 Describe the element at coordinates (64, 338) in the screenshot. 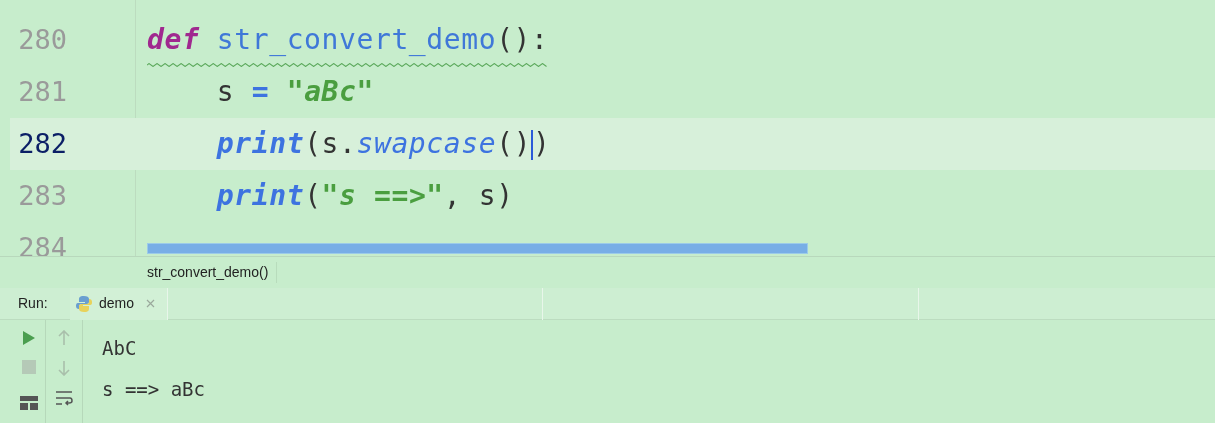

I see `up-arrow-icon` at that location.